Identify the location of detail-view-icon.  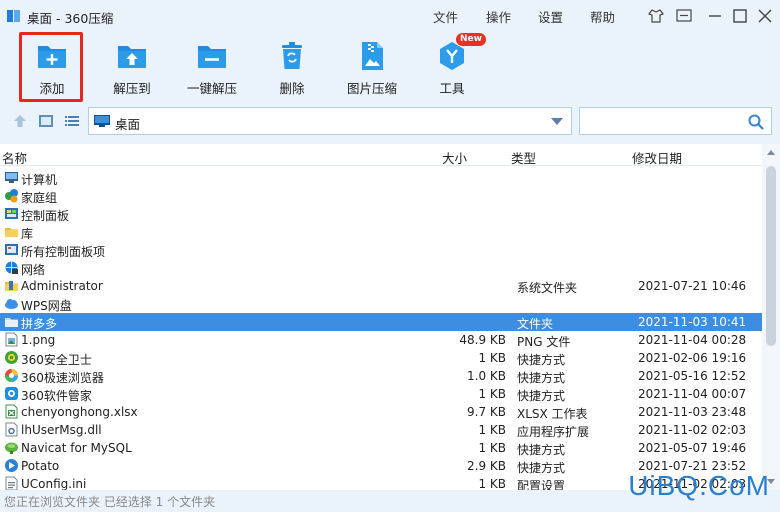
(46, 121).